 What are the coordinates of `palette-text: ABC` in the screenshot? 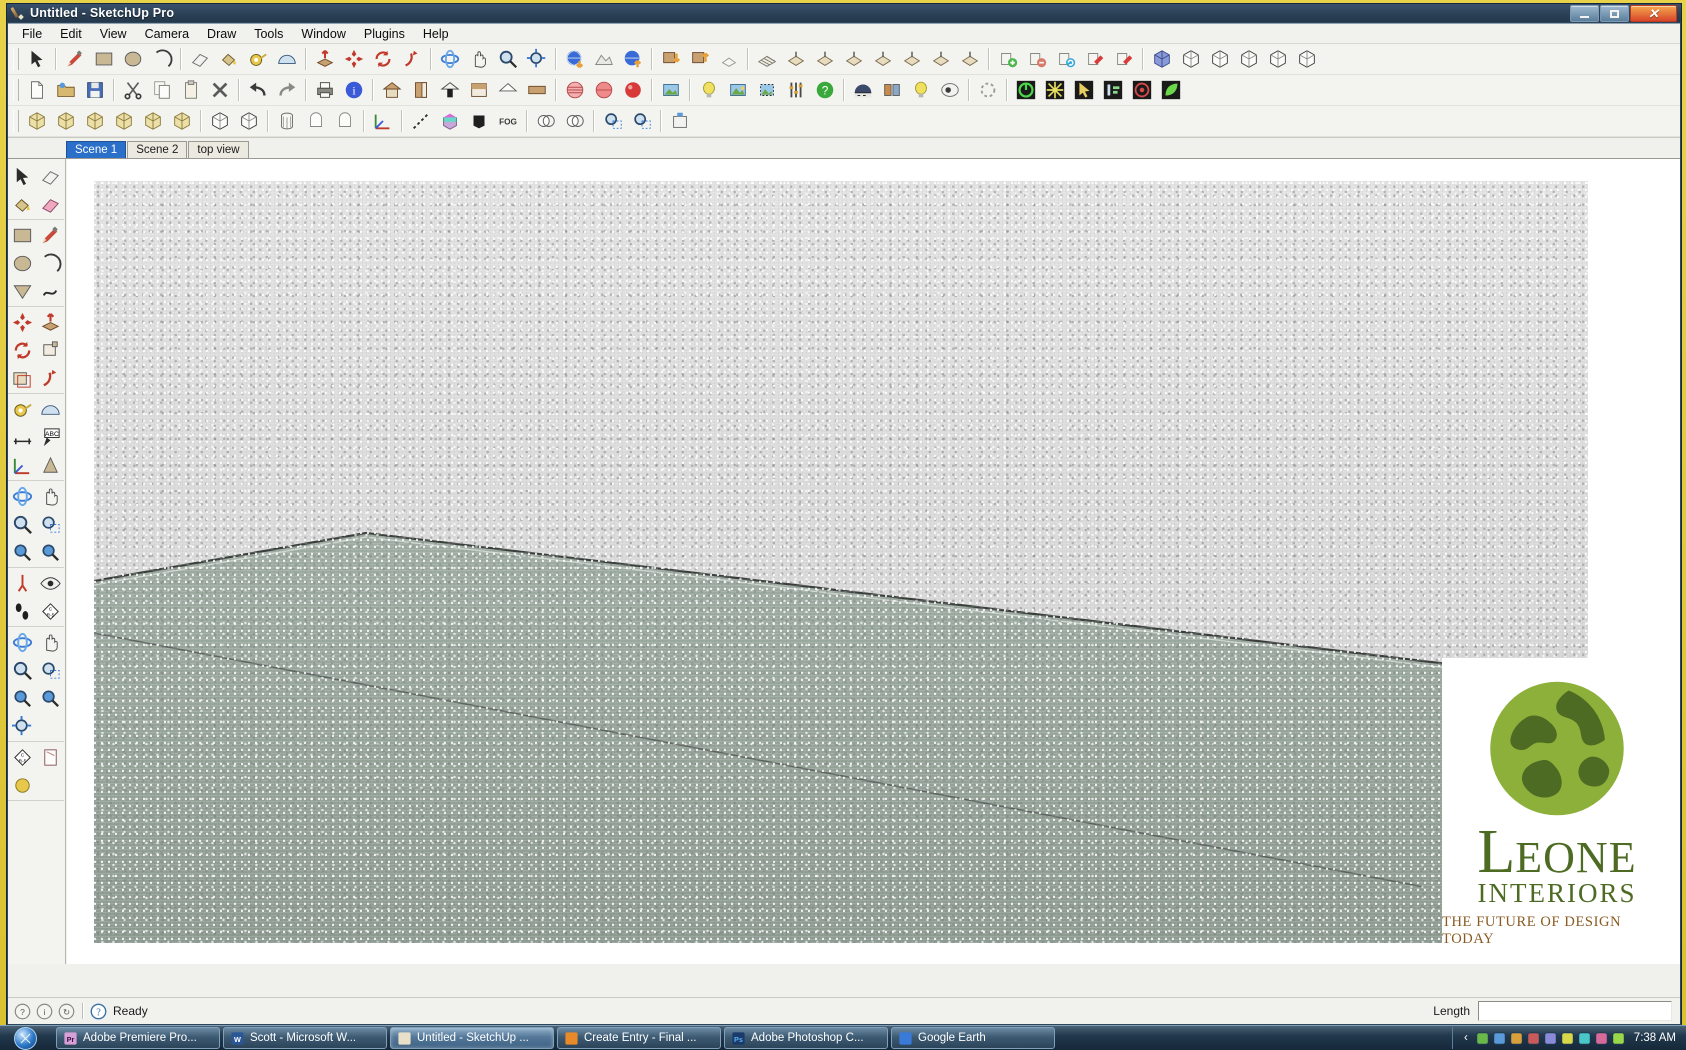 It's located at (50, 437).